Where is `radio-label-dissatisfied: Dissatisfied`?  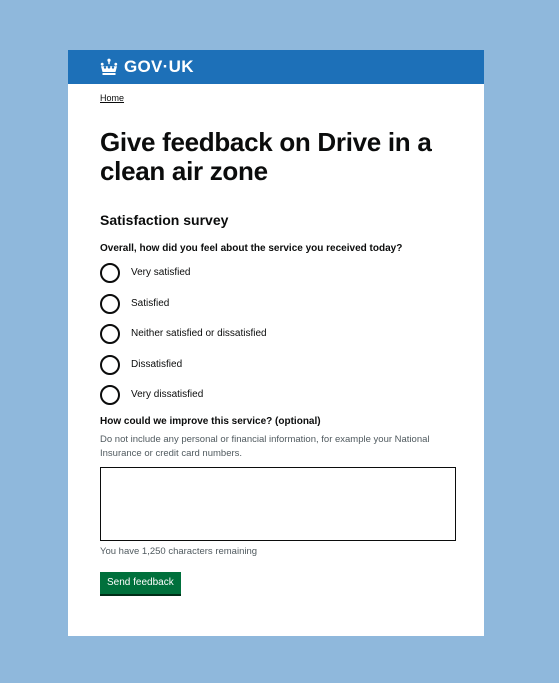
radio-label-dissatisfied: Dissatisfied is located at coordinates (156, 365).